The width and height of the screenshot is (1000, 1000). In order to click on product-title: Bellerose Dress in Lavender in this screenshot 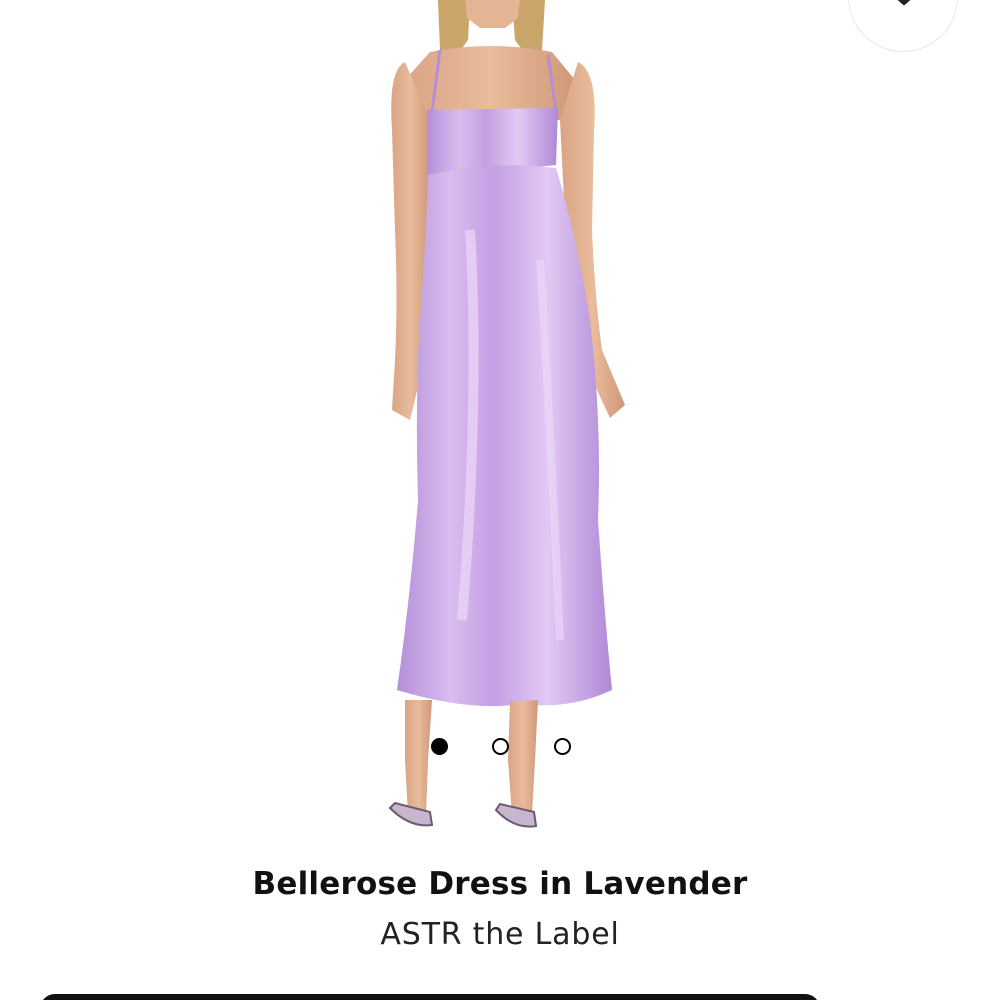, I will do `click(500, 884)`.